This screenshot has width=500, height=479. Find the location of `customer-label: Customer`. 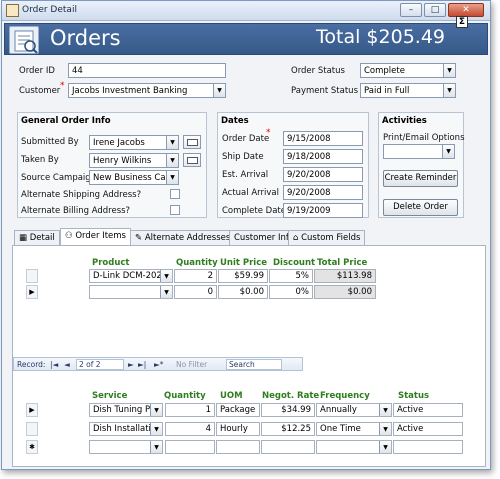

customer-label: Customer is located at coordinates (40, 91).